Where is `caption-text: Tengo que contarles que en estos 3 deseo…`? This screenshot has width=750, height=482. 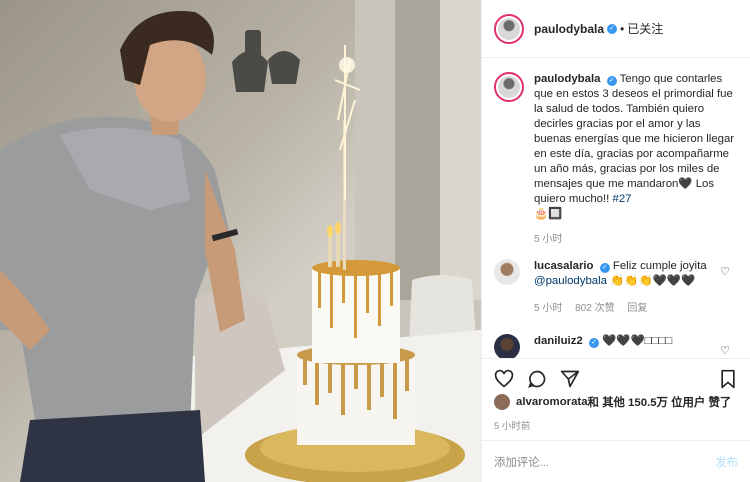
caption-text: Tengo que contarles que en estos 3 deseo… is located at coordinates (634, 139).